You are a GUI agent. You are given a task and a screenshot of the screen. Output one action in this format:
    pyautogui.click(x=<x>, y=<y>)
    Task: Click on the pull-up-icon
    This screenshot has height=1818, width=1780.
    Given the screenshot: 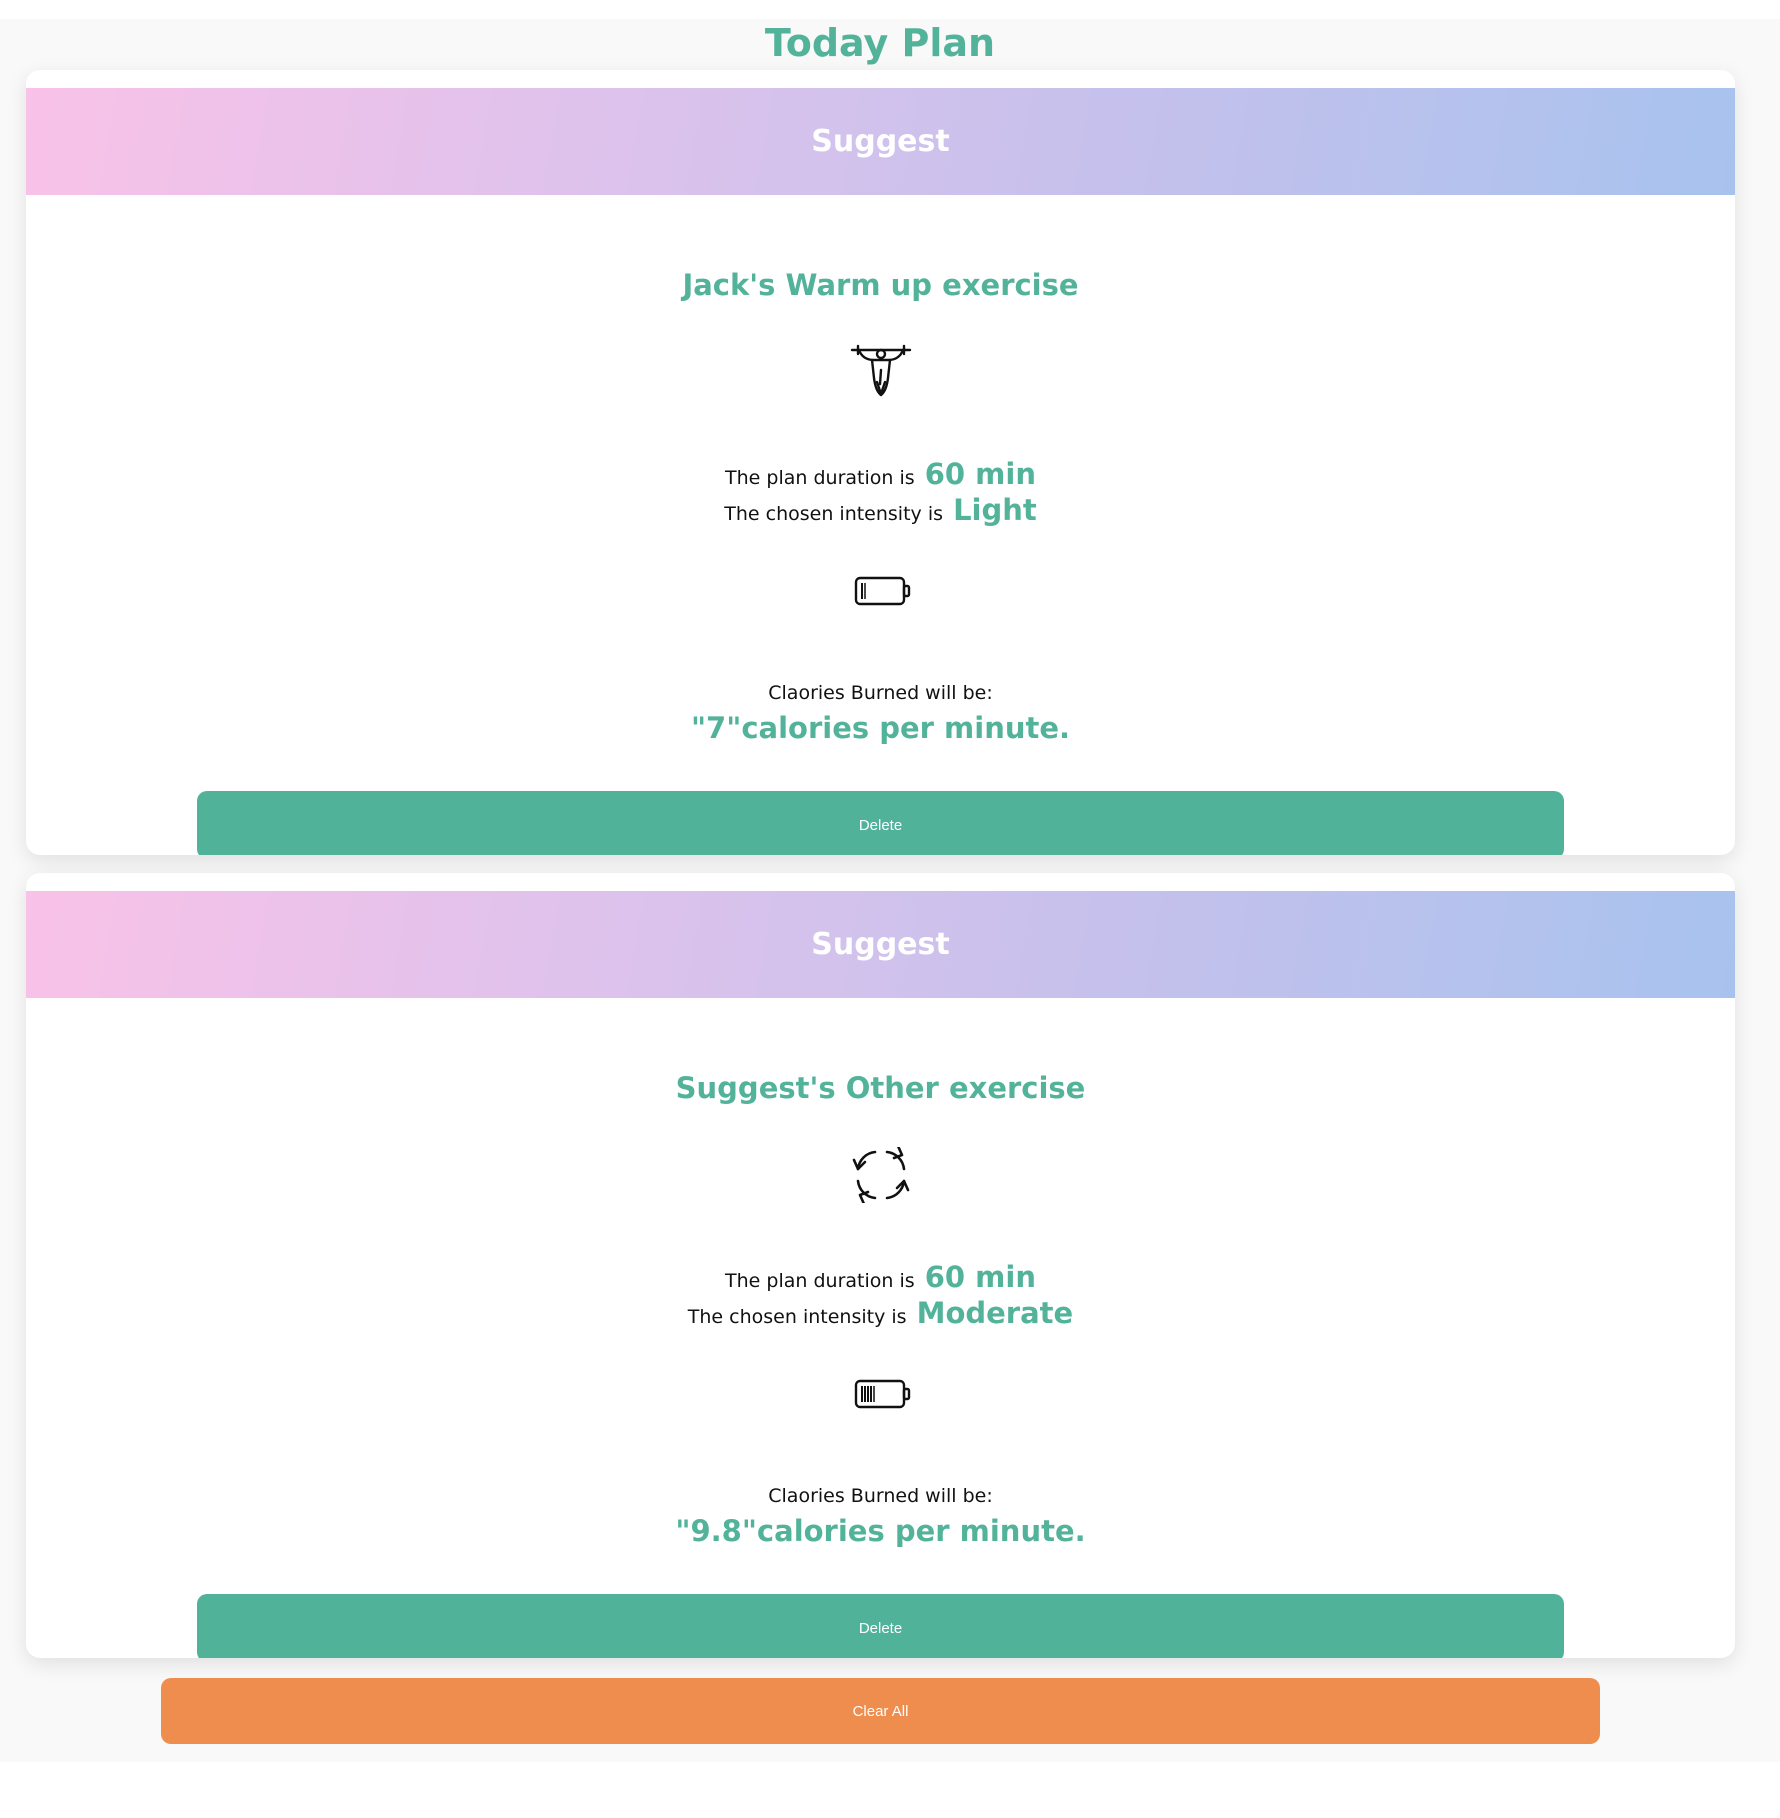 What is the action you would take?
    pyautogui.click(x=881, y=372)
    